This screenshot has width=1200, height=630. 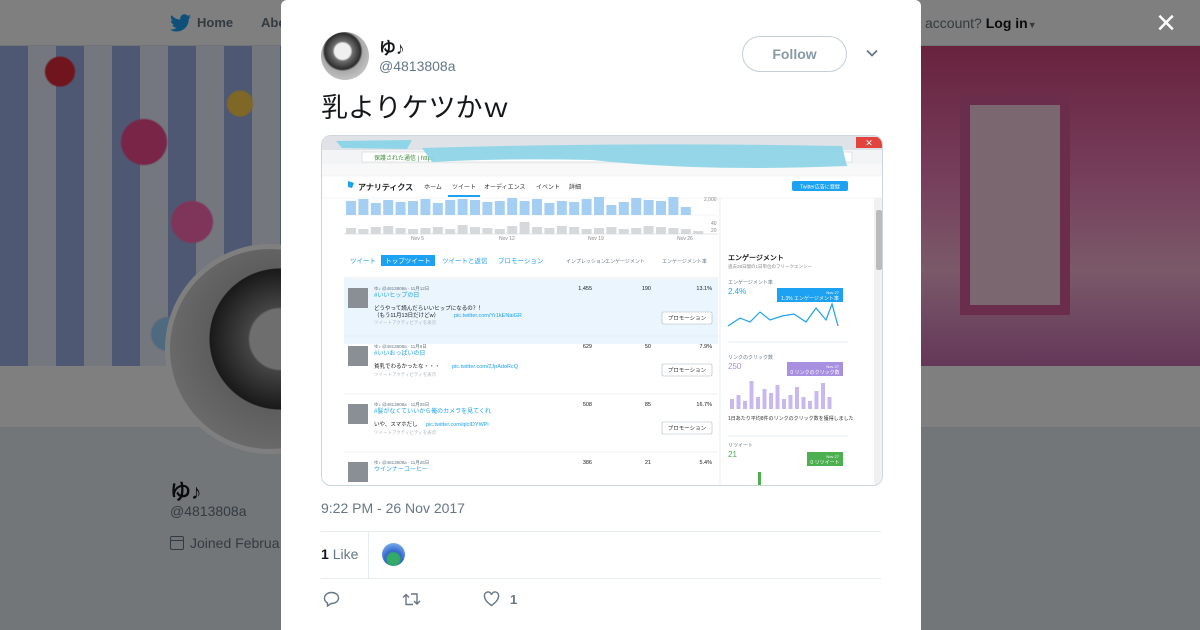 What do you see at coordinates (648, 347) in the screenshot?
I see `row-eng: 50` at bounding box center [648, 347].